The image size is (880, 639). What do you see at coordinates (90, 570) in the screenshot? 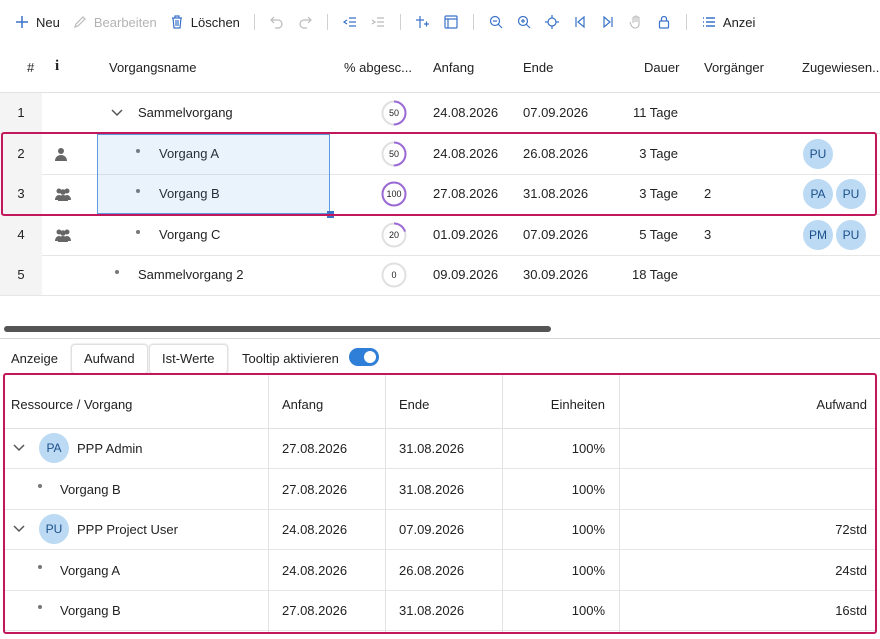
I see `task-name: Vorgang A` at bounding box center [90, 570].